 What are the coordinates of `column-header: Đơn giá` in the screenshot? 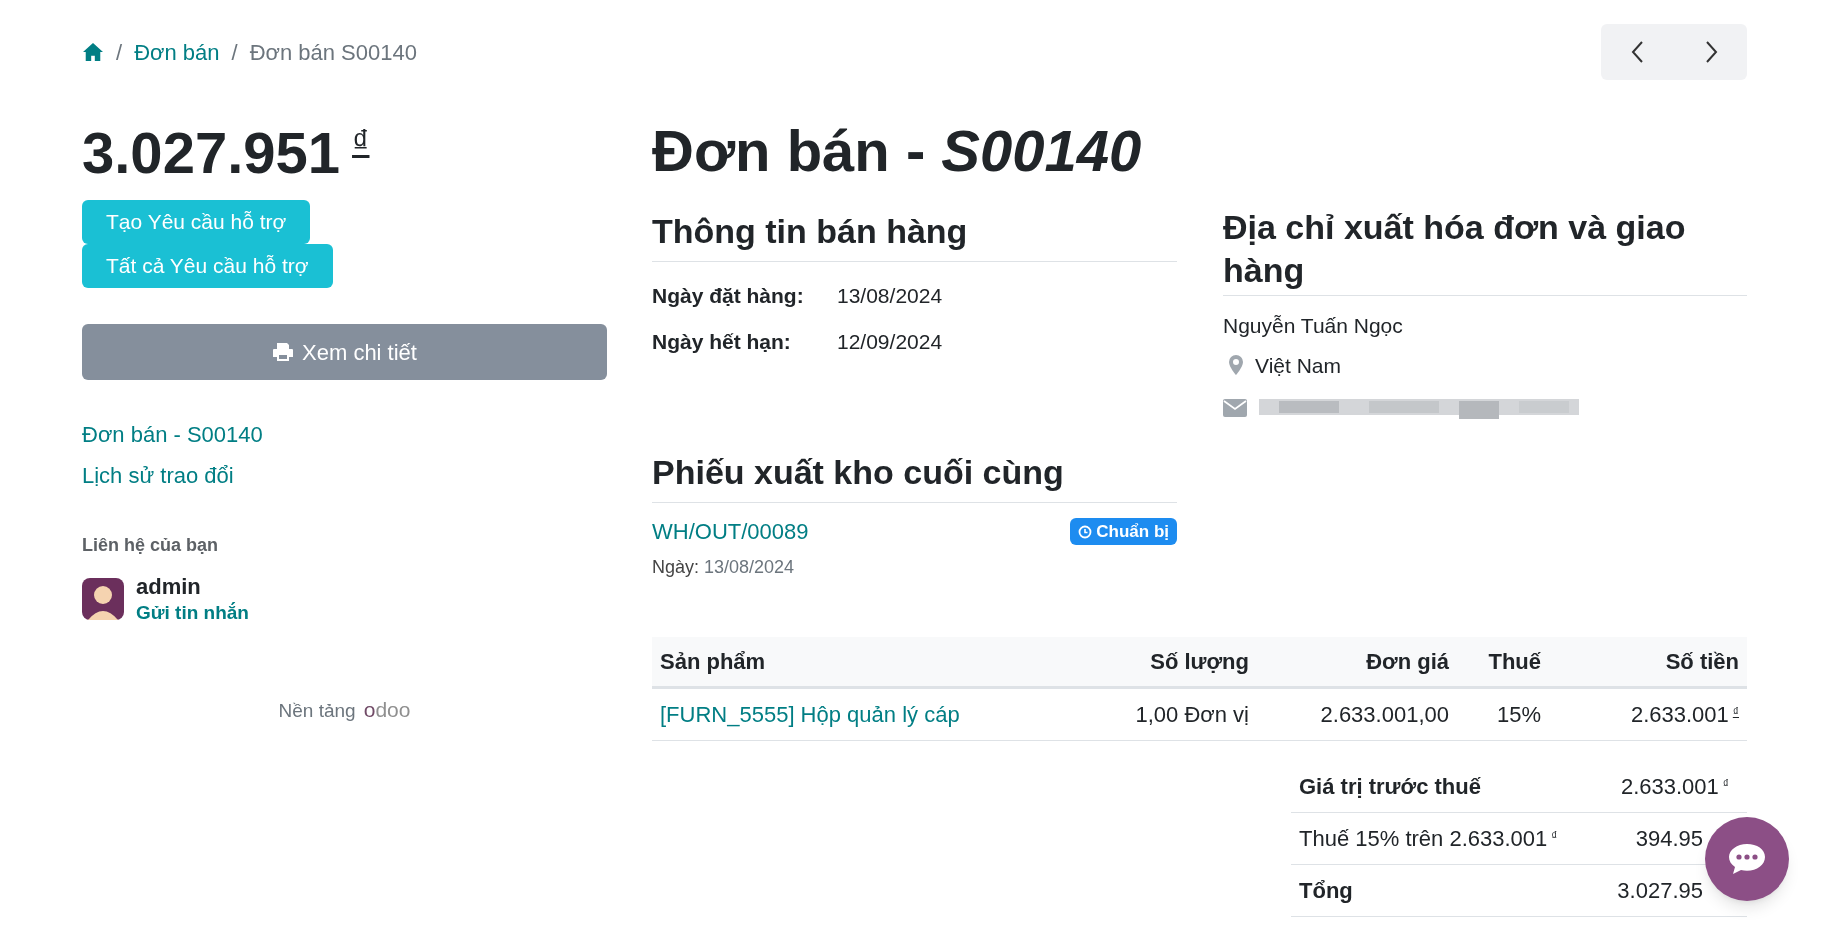 It's located at (1407, 662).